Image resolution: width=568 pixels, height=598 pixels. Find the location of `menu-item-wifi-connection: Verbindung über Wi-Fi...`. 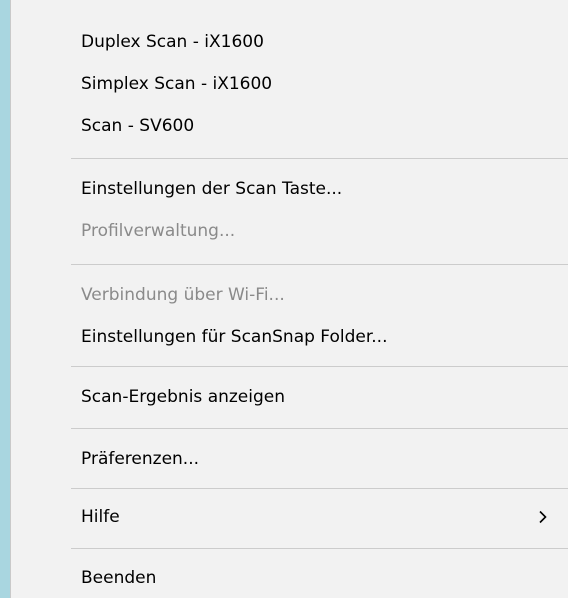

menu-item-wifi-connection: Verbindung über Wi-Fi... is located at coordinates (289, 295).